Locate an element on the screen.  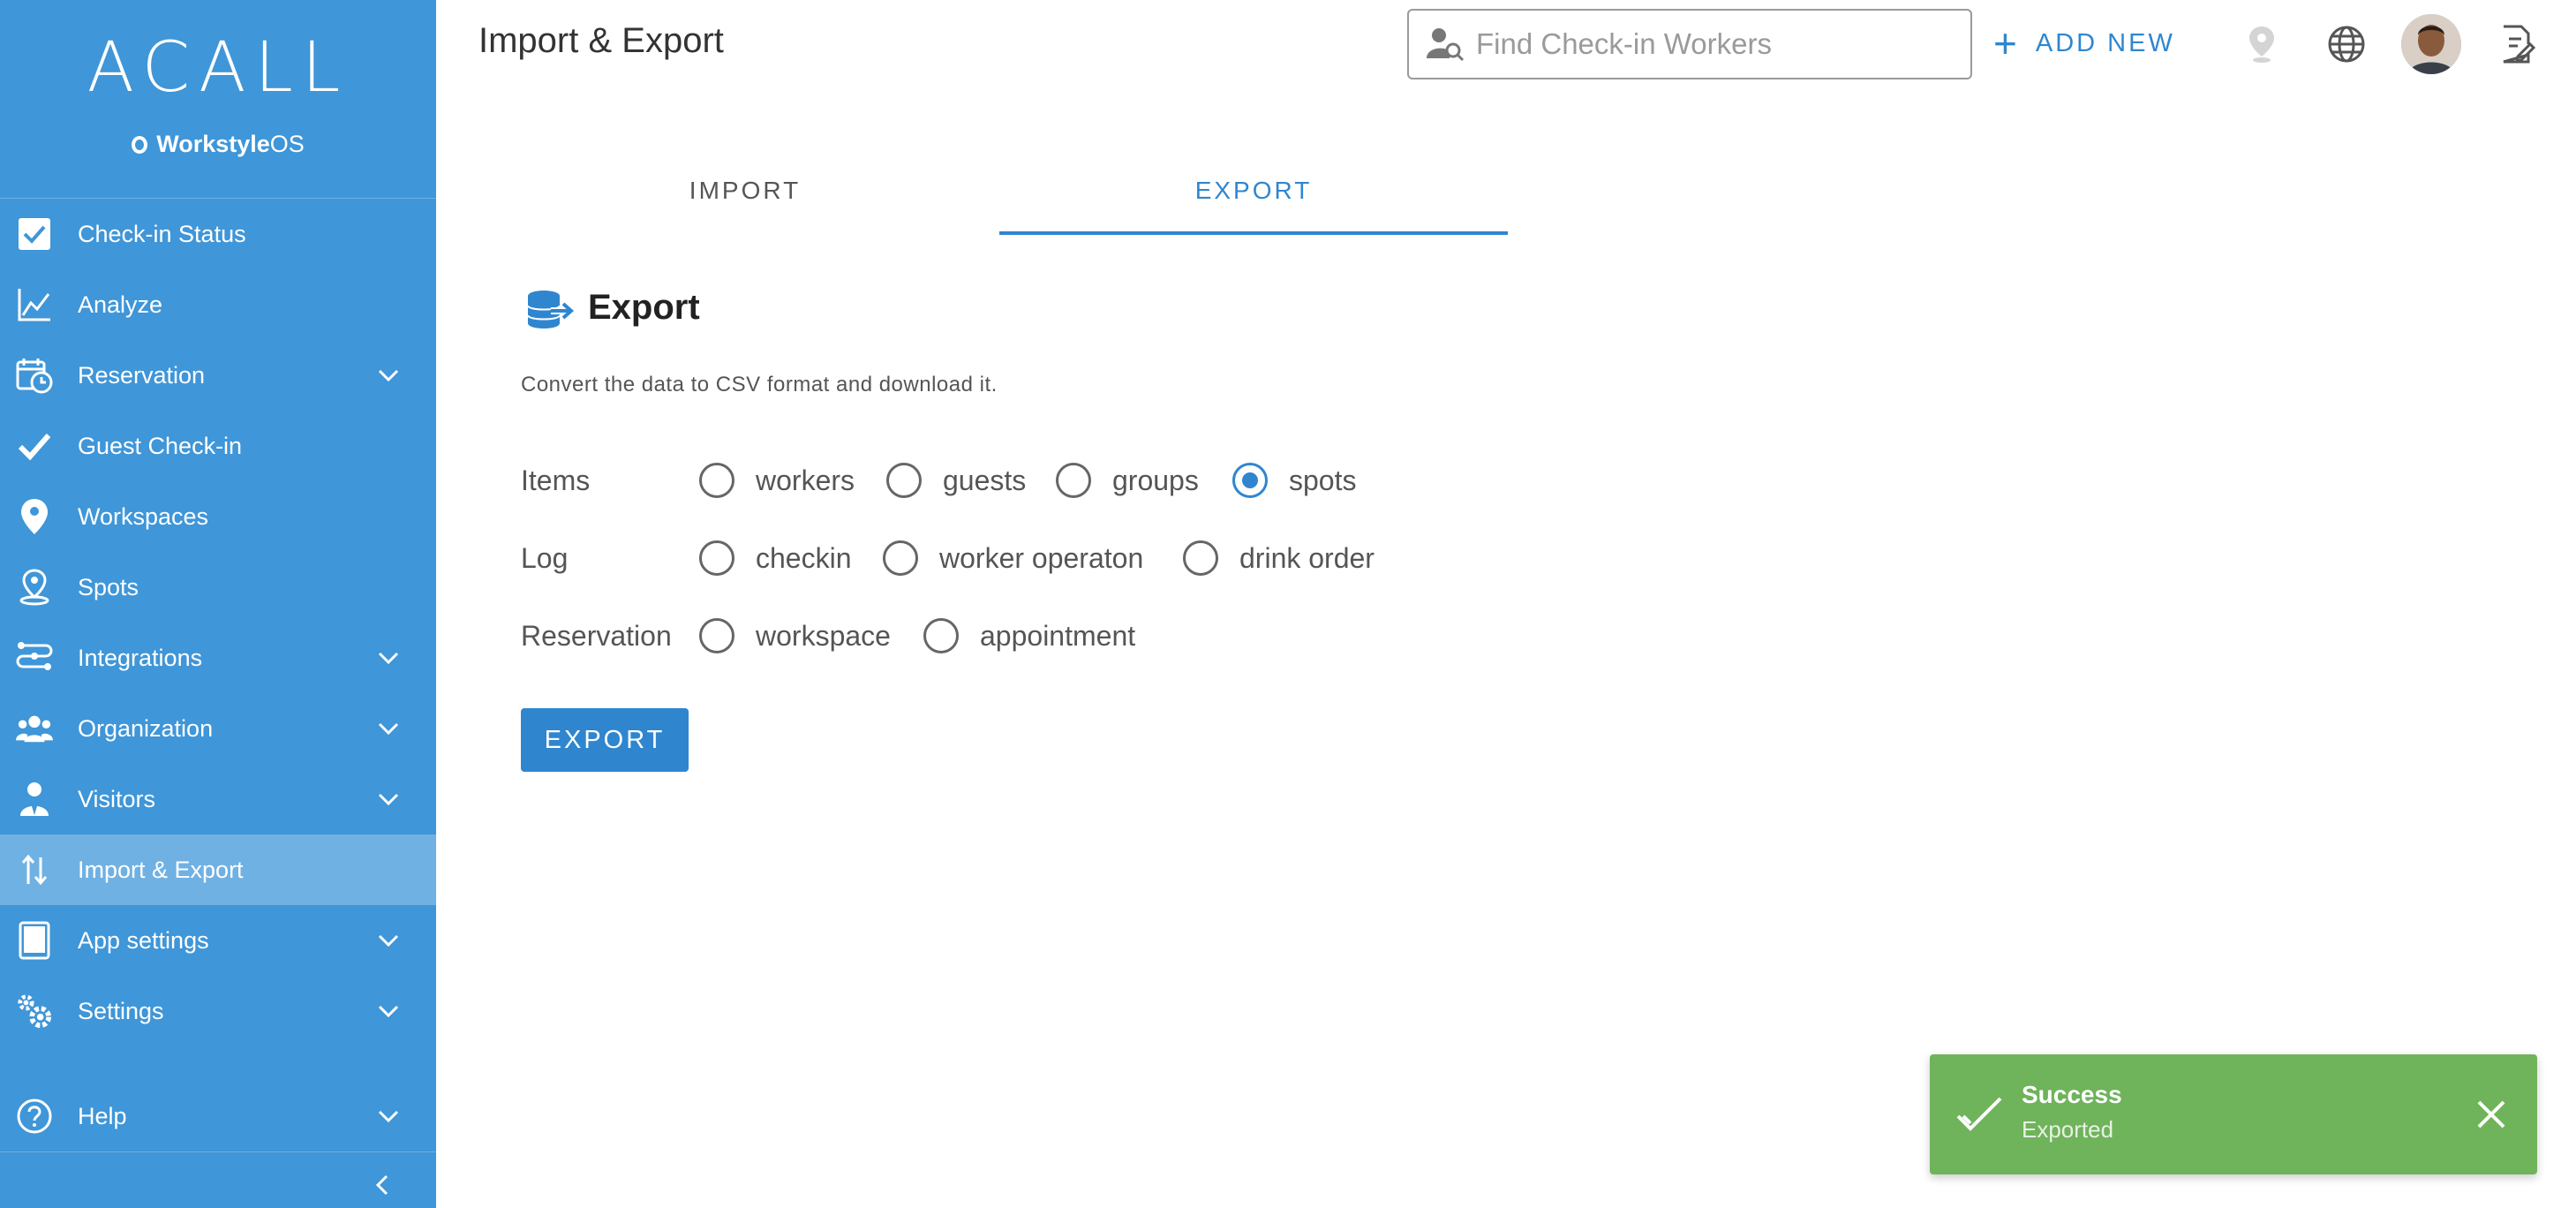
log-label: Log is located at coordinates (545, 558).